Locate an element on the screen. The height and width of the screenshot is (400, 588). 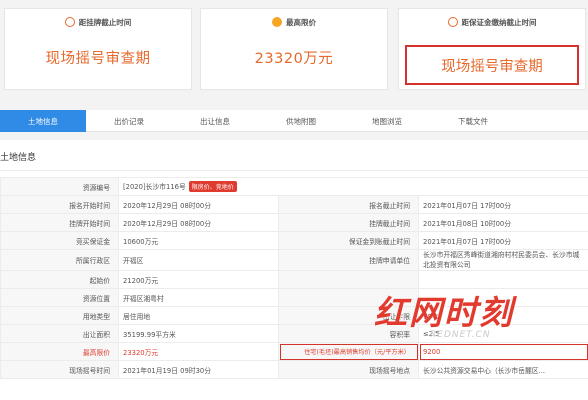
row-value: 23320万元 is located at coordinates (198, 352).